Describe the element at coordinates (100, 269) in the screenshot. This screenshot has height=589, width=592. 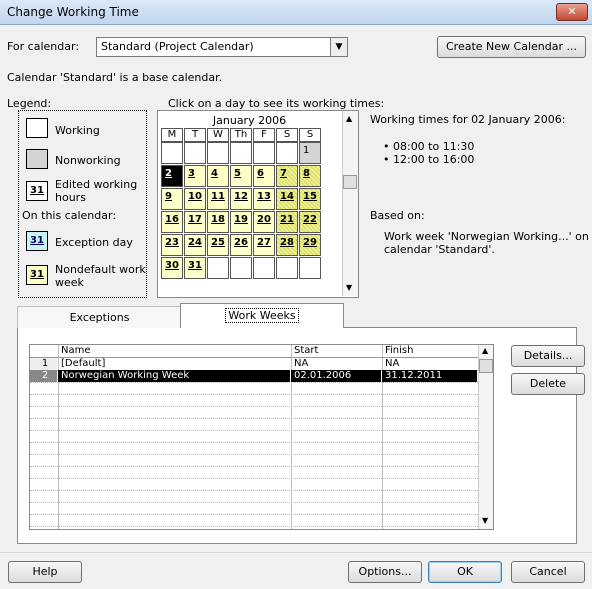
I see `legend-nondefault-line1: Nondefault work` at that location.